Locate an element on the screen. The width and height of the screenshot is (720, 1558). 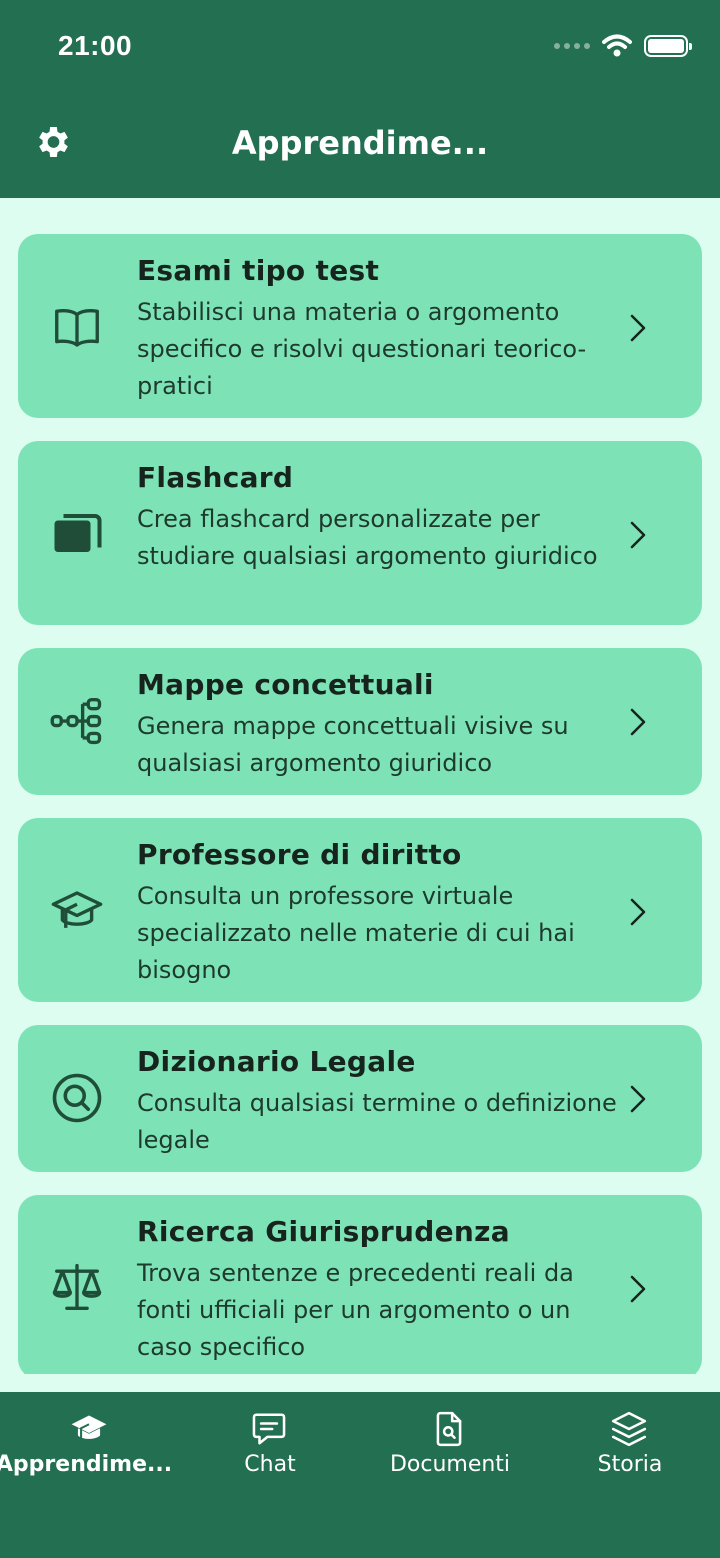
scales-icon is located at coordinates (77, 1286).